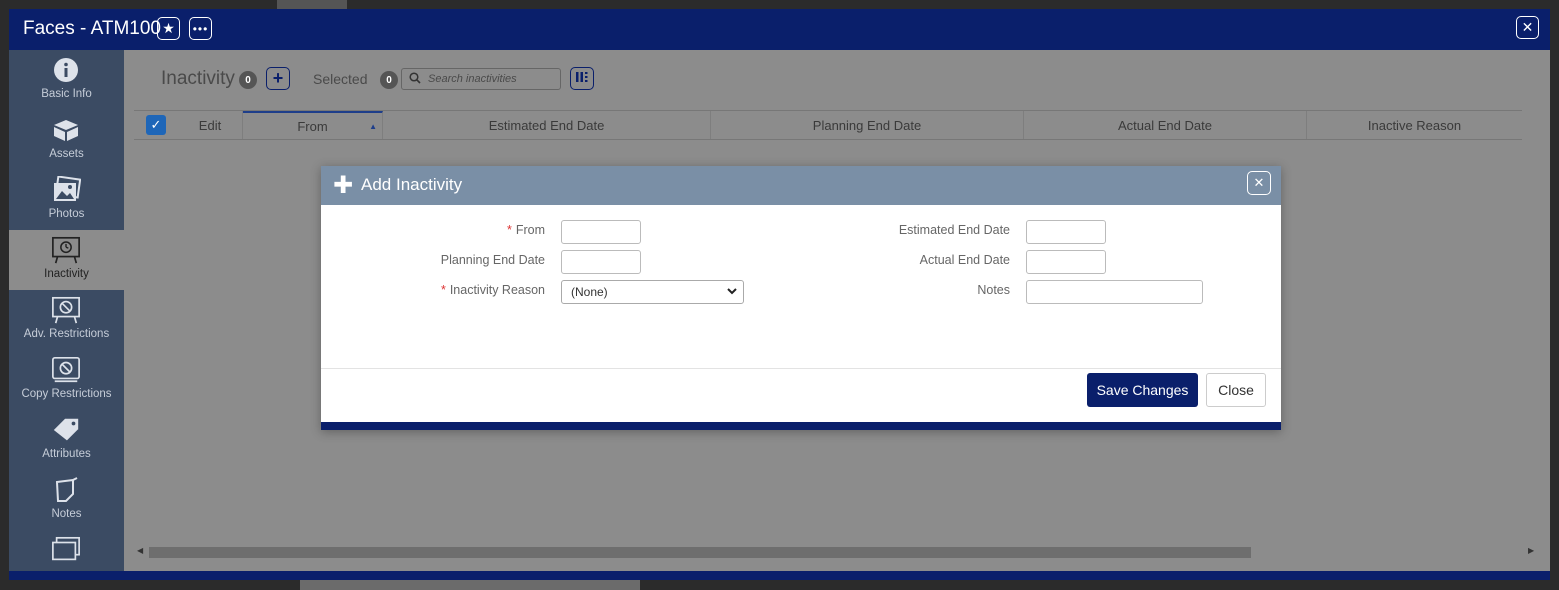 The width and height of the screenshot is (1559, 590). Describe the element at coordinates (198, 78) in the screenshot. I see `panel-title: Inactivity` at that location.